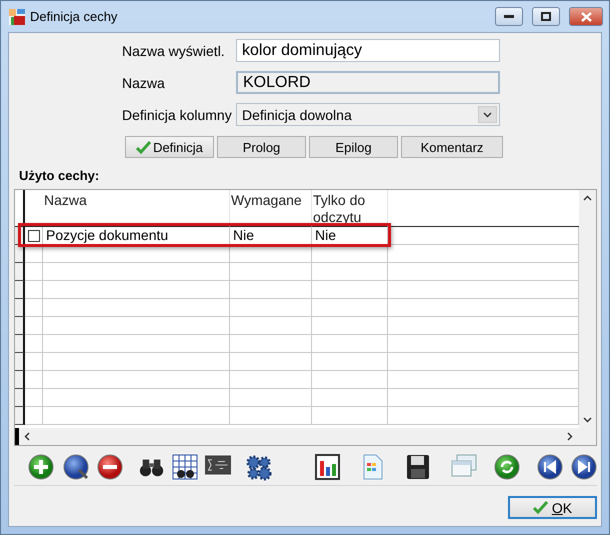 This screenshot has width=610, height=535. I want to click on remove-icon, so click(110, 467).